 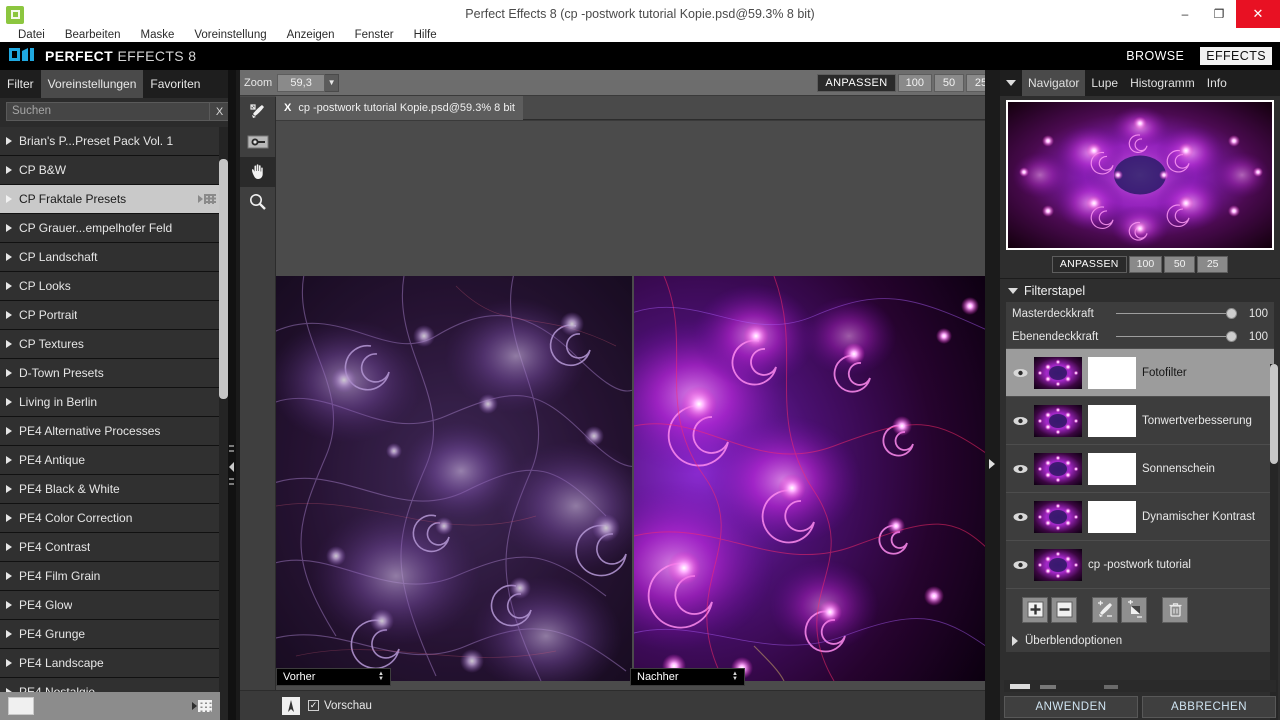 What do you see at coordinates (92, 84) in the screenshot?
I see `tab-voreinstellungen: Voreinstellungen` at bounding box center [92, 84].